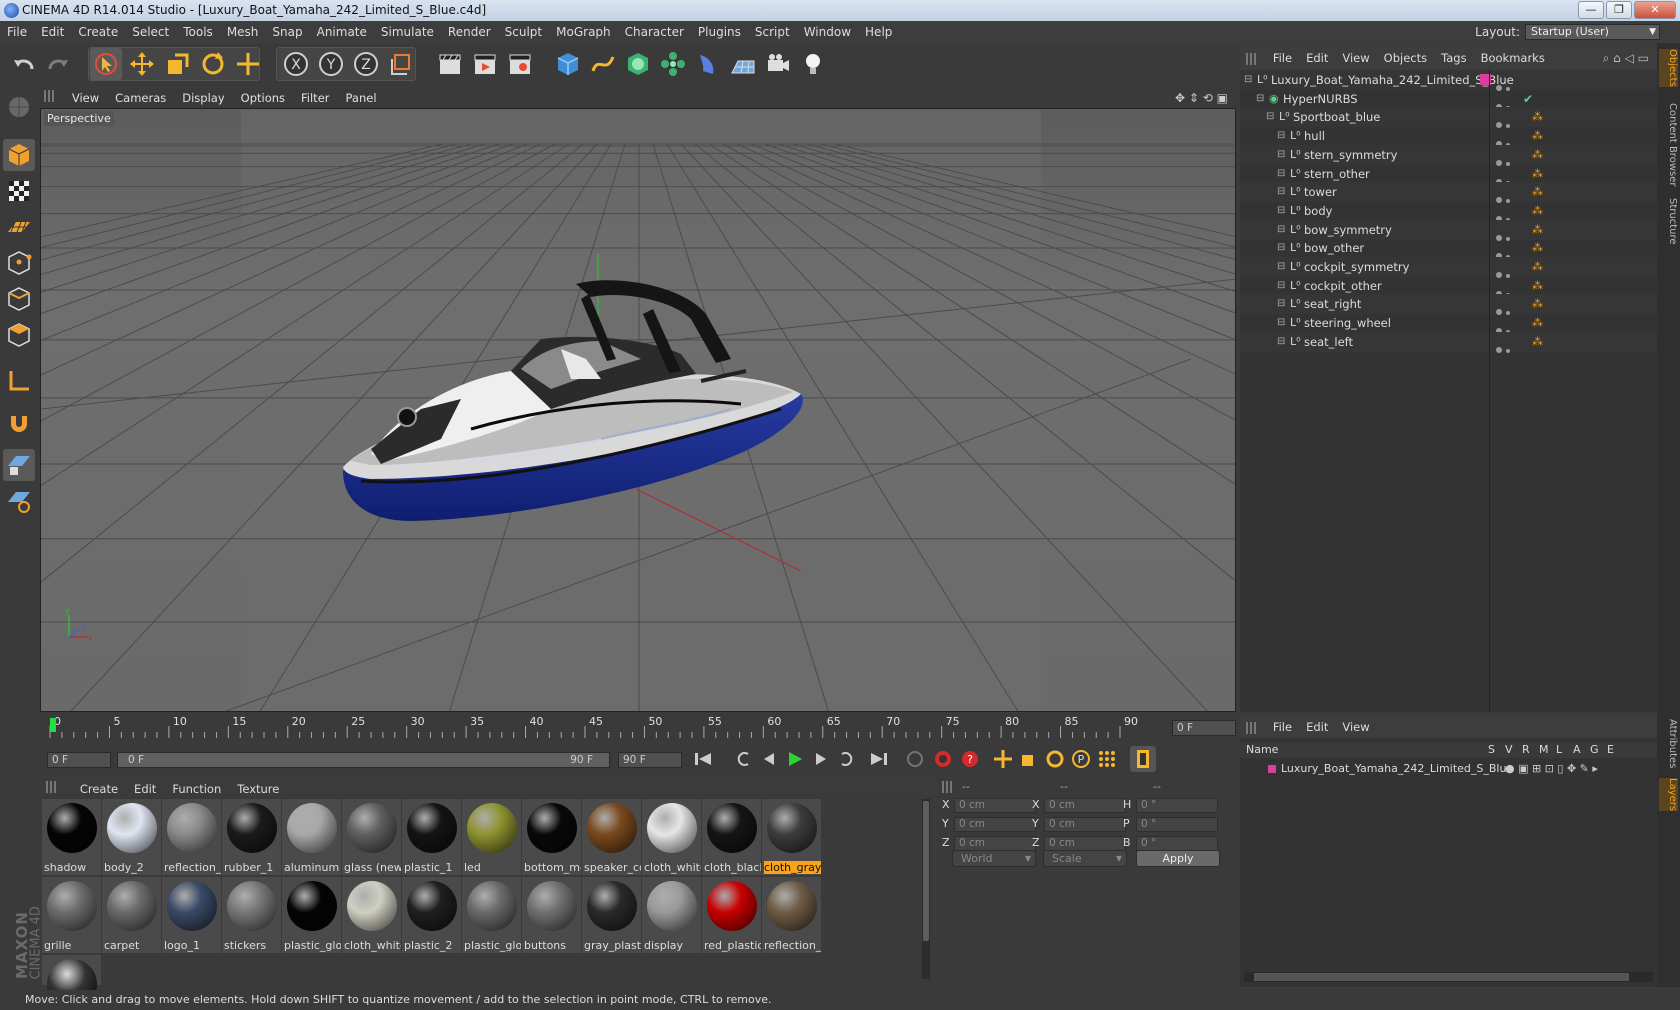 The width and height of the screenshot is (1680, 1010). Describe the element at coordinates (19, 335) in the screenshot. I see `polygons-mode-button` at that location.